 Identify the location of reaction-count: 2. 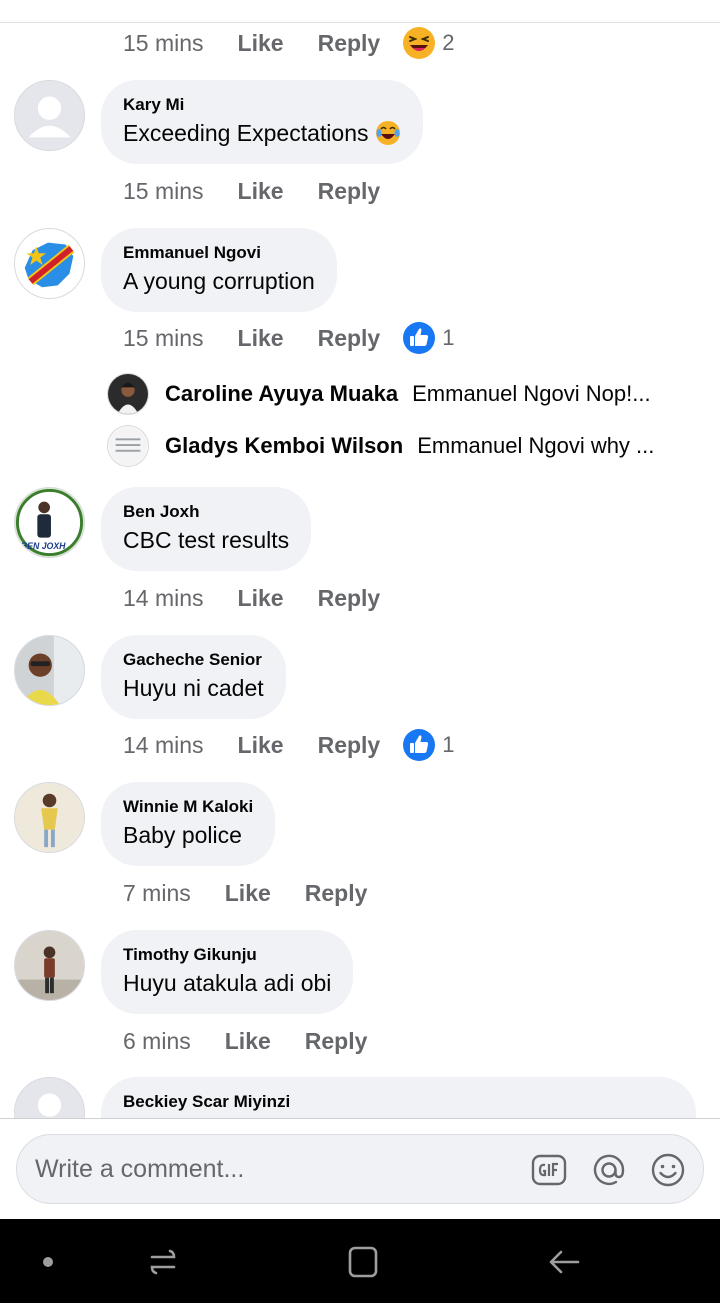
(448, 42).